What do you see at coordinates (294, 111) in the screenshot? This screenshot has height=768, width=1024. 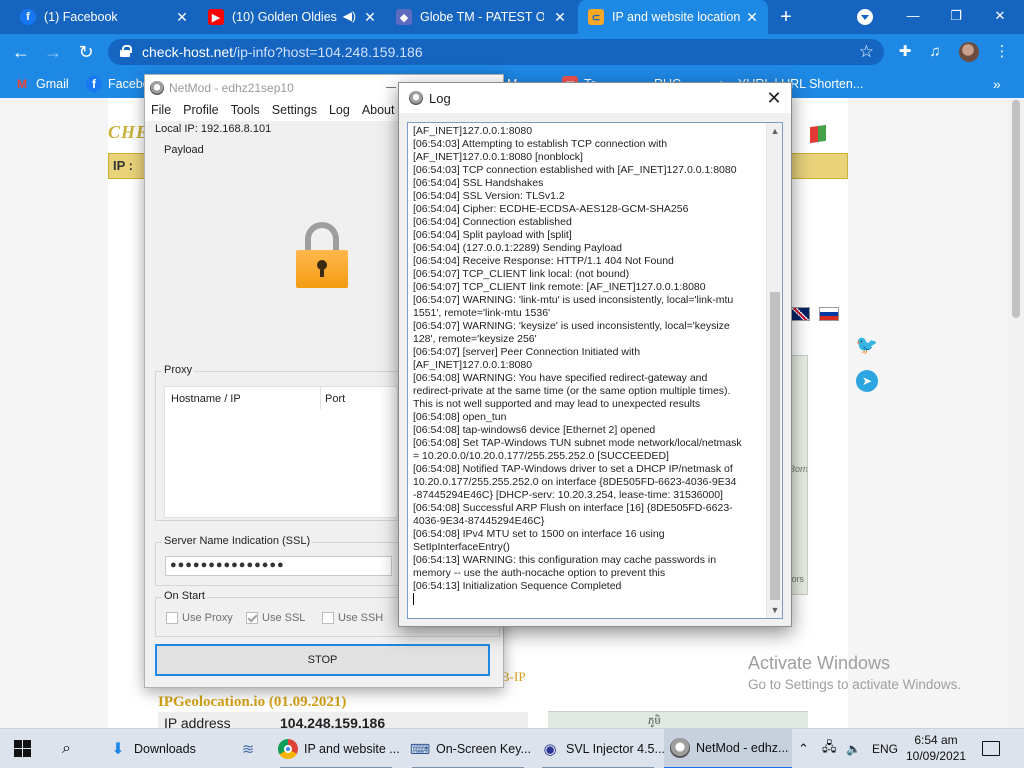 I see `menu-settings: Settings` at bounding box center [294, 111].